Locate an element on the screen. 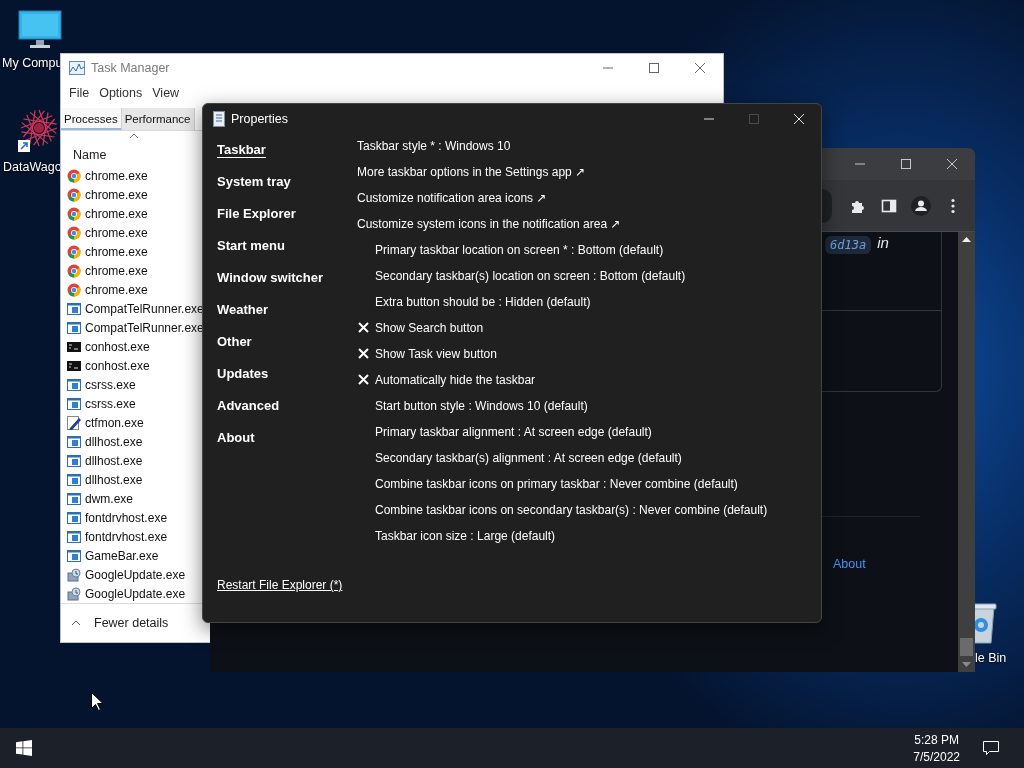  column-header: Name is located at coordinates (90, 155).